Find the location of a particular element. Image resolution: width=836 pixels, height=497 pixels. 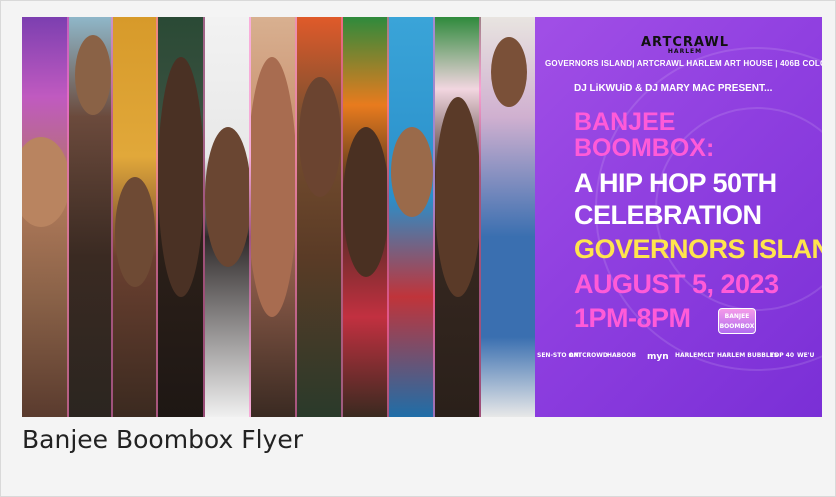

headline-line1: A HIP HOP 50TH is located at coordinates (675, 183).